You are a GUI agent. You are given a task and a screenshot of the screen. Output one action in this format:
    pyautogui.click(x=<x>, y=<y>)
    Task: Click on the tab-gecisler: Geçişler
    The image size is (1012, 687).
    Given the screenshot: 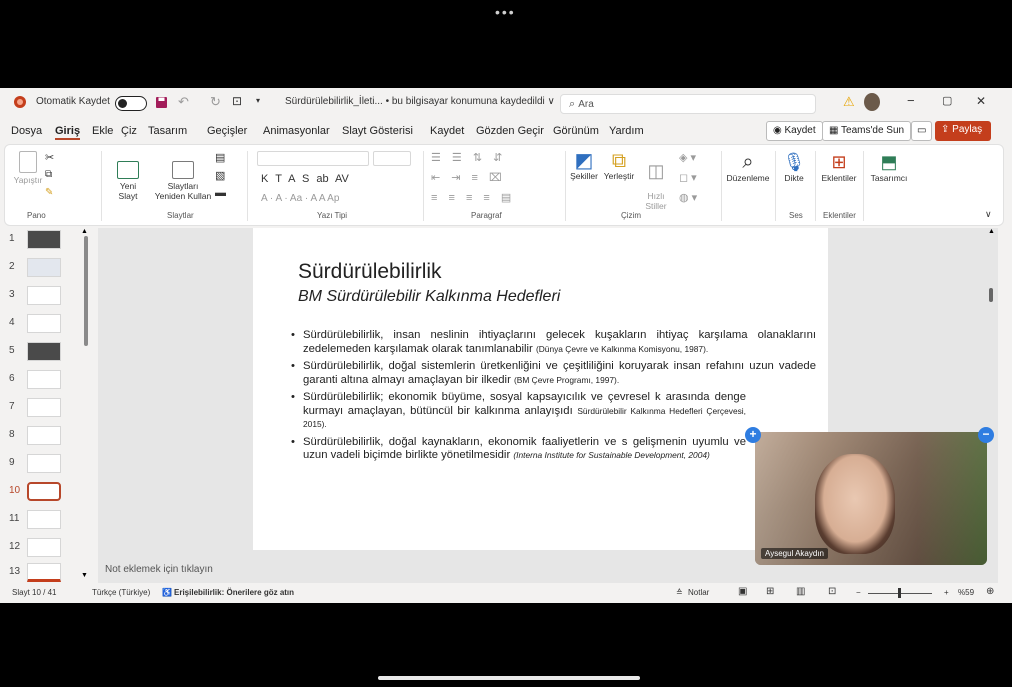 What is the action you would take?
    pyautogui.click(x=227, y=131)
    